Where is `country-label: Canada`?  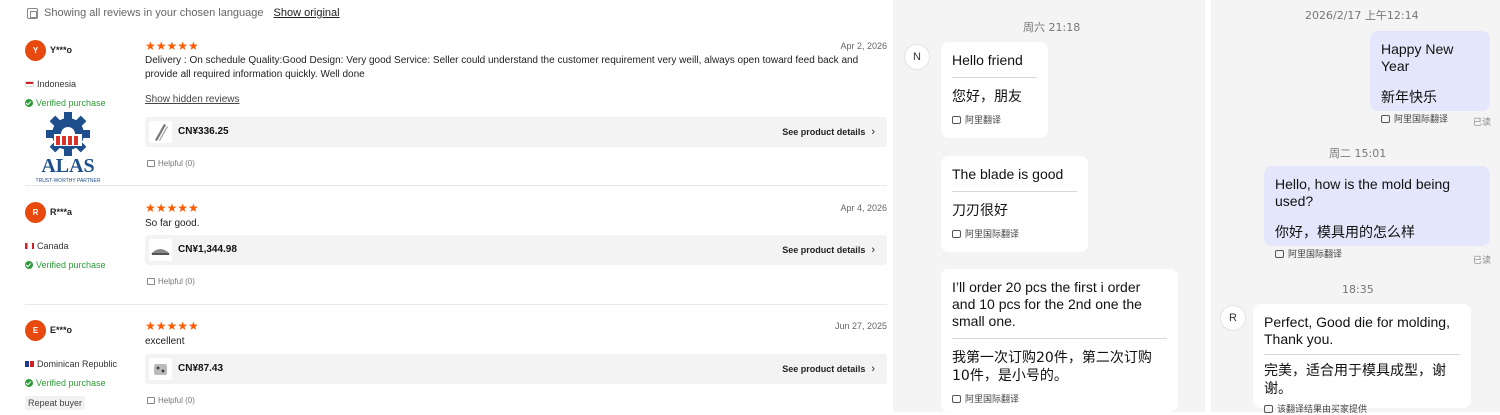 country-label: Canada is located at coordinates (53, 246).